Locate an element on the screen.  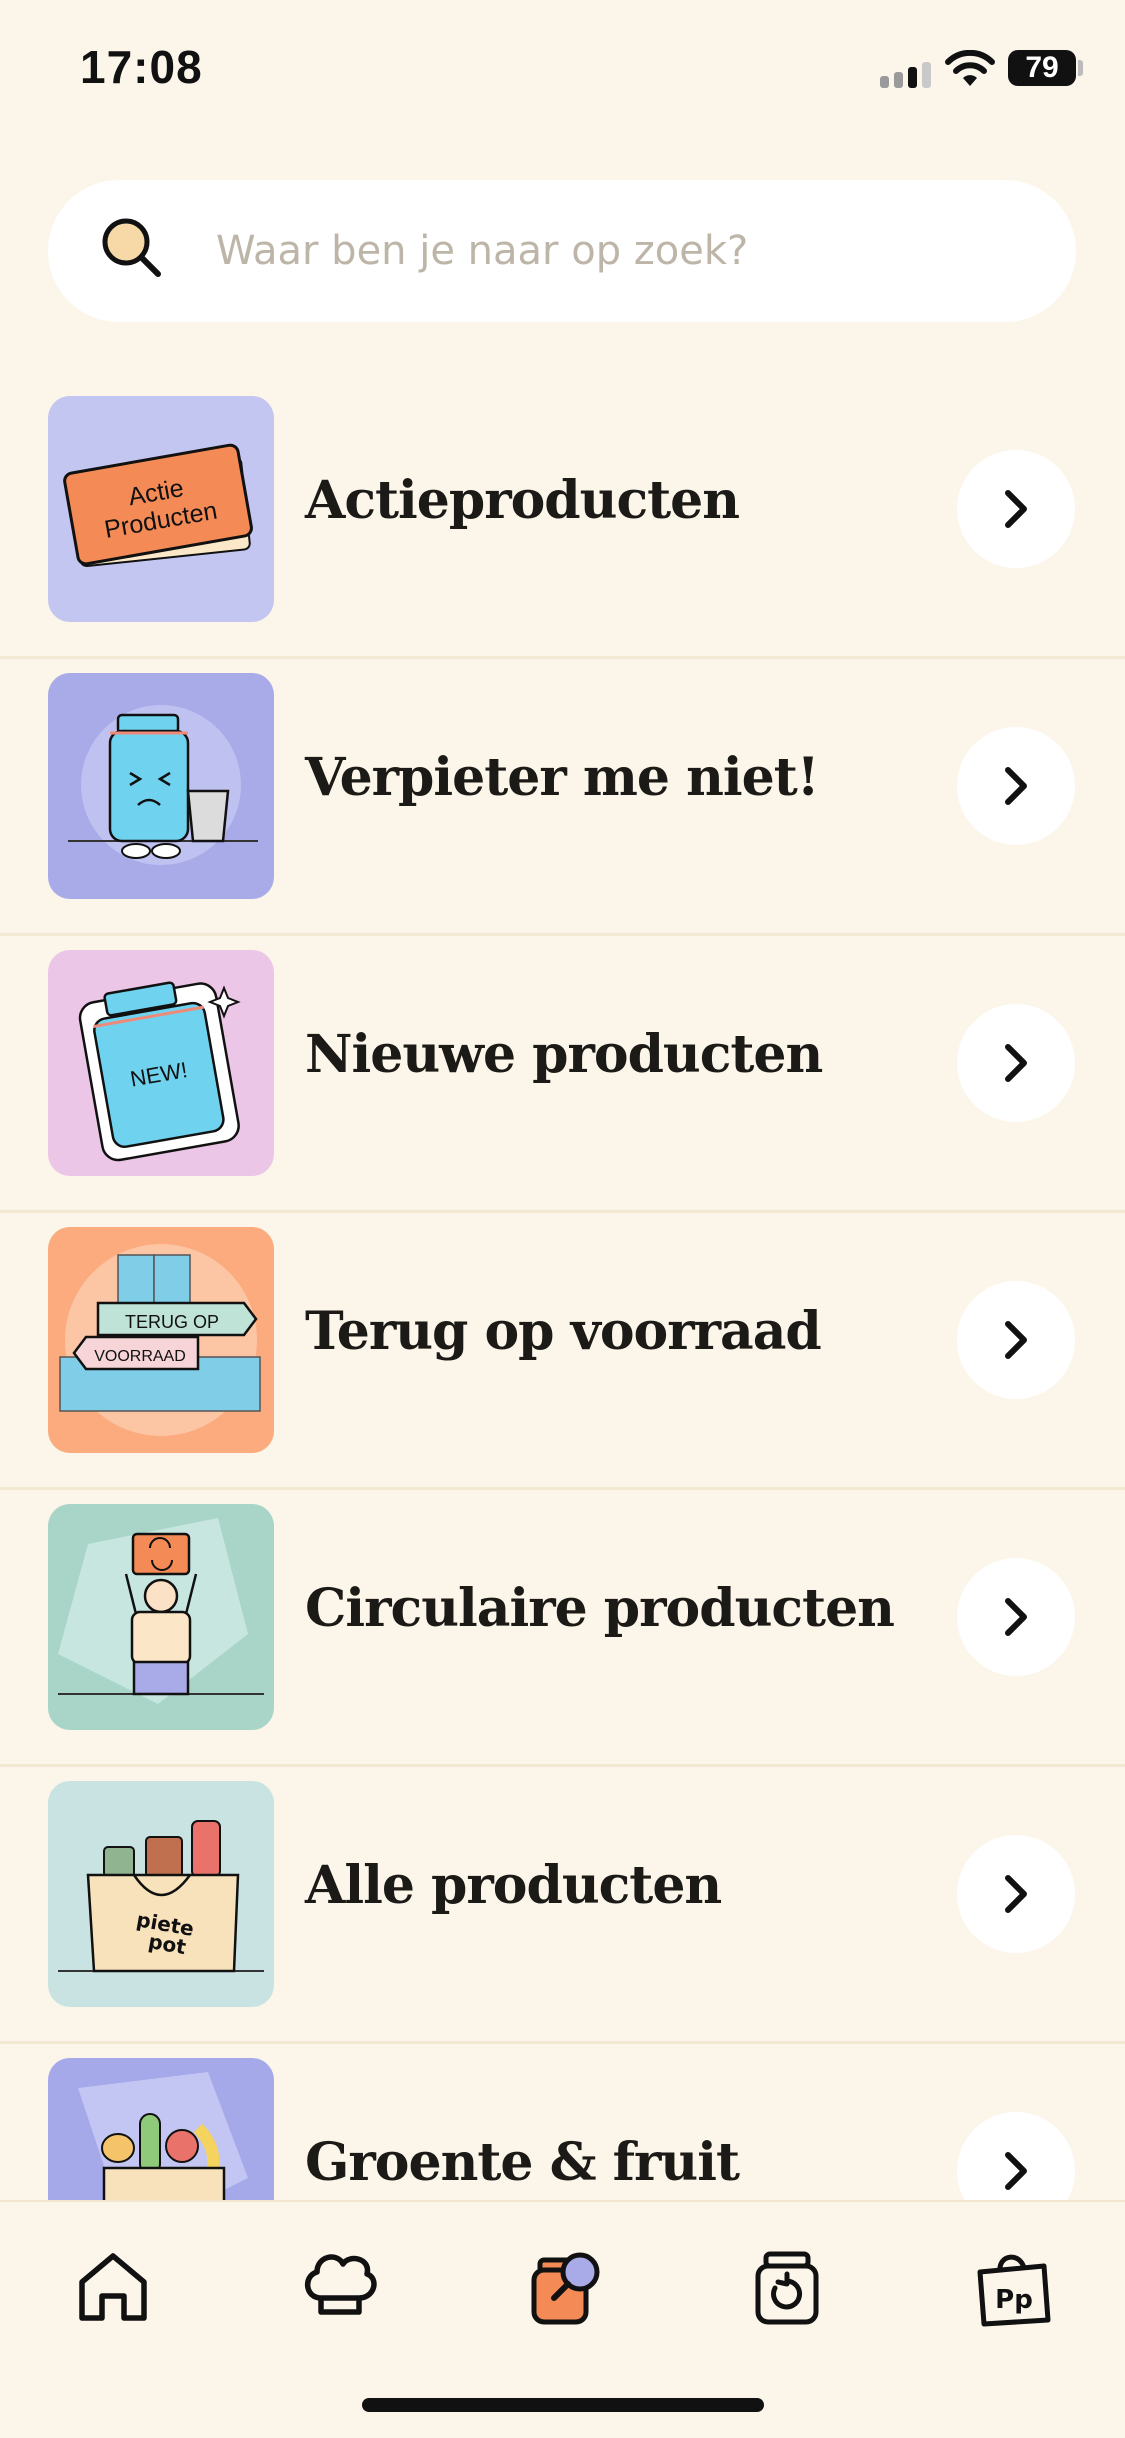
category-label: Circulaire producten is located at coordinates (600, 1608).